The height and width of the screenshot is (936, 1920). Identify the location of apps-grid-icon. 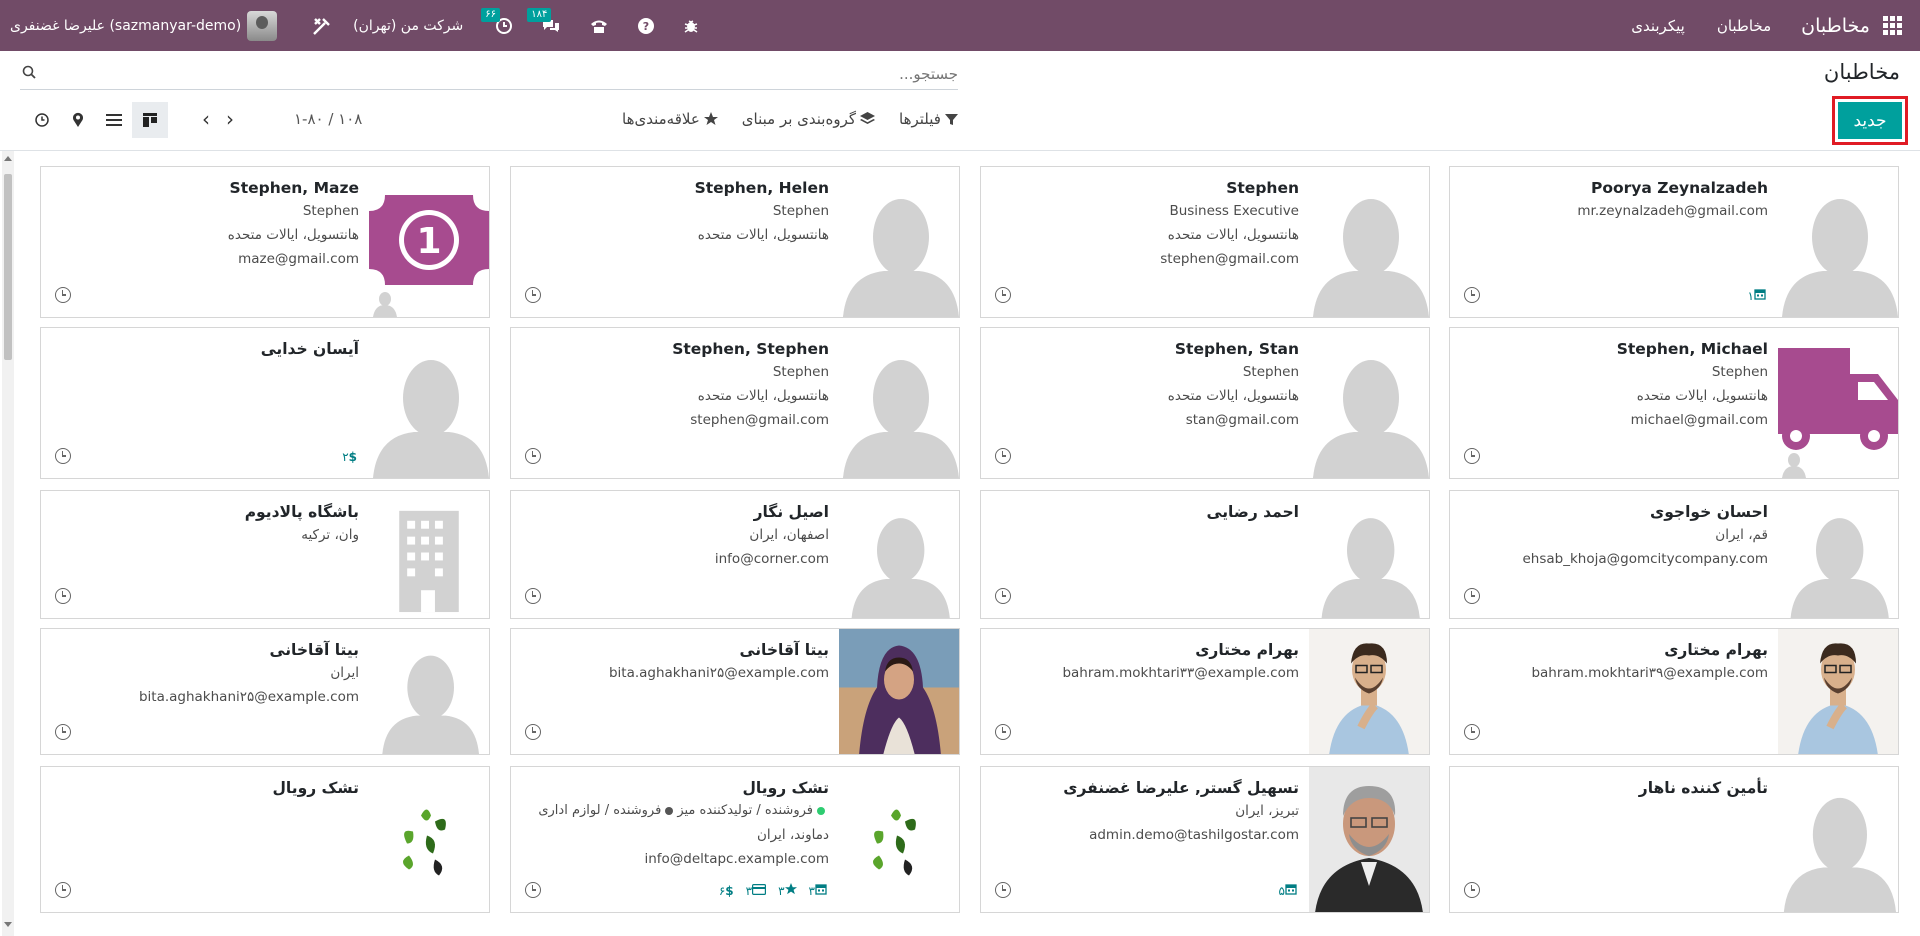
(1892, 25).